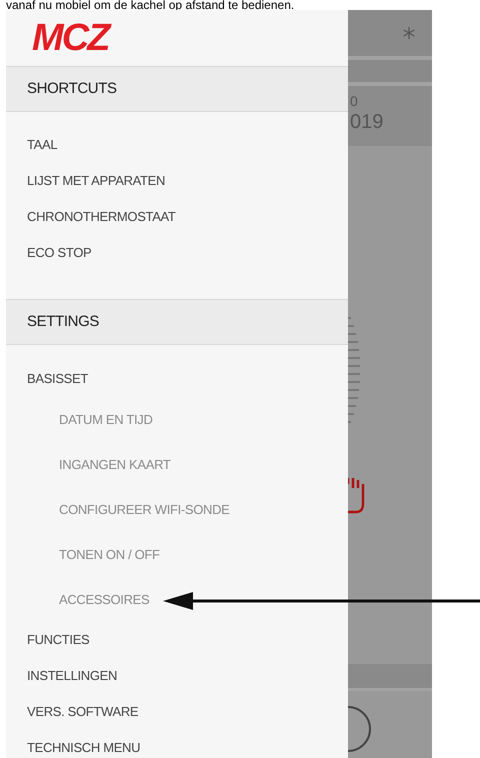 Image resolution: width=480 pixels, height=758 pixels. What do you see at coordinates (70, 38) in the screenshot?
I see `logo: MCZ` at bounding box center [70, 38].